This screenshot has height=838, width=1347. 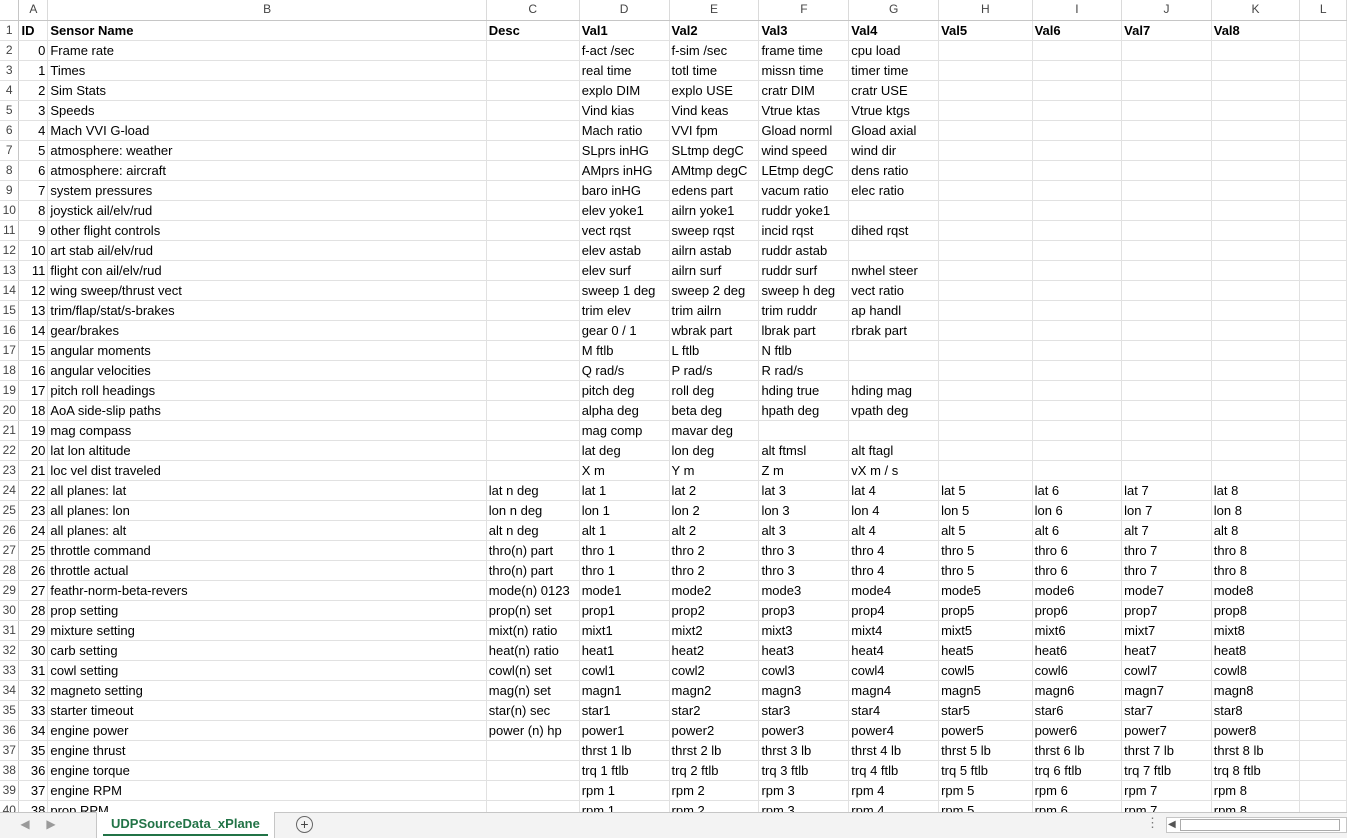 What do you see at coordinates (1077, 790) in the screenshot?
I see `cell: rpm 6` at bounding box center [1077, 790].